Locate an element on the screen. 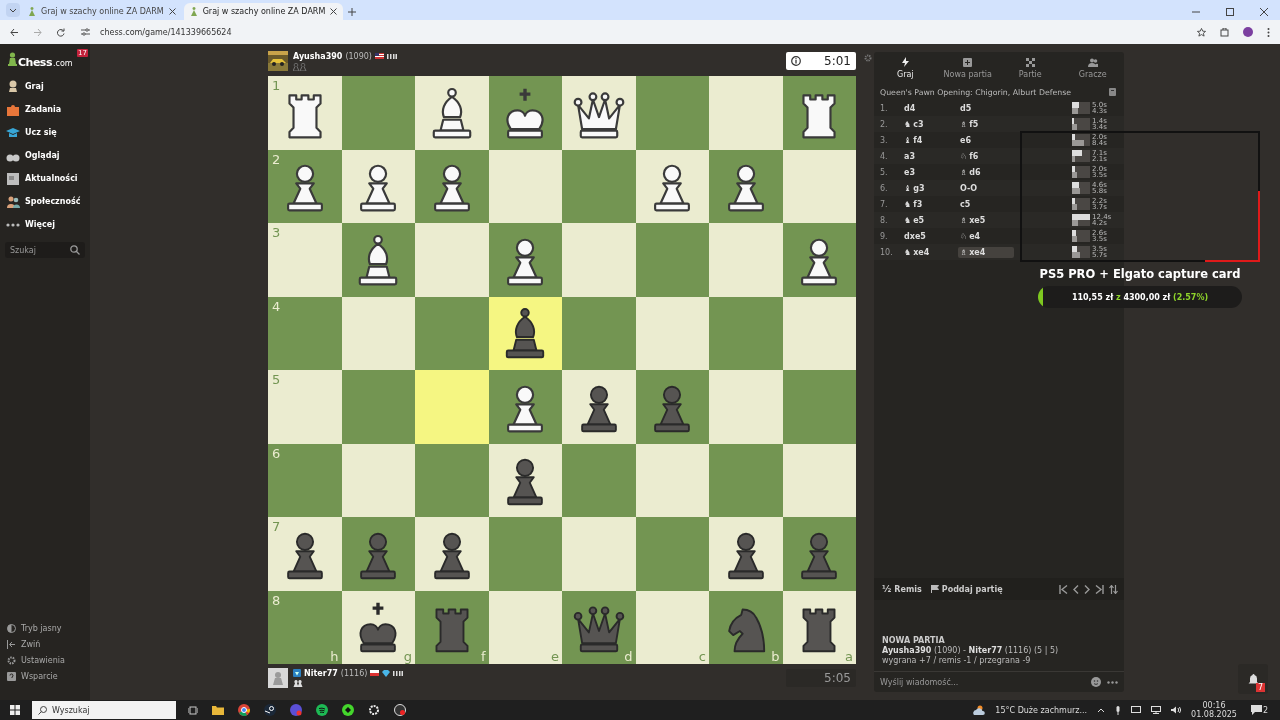 The height and width of the screenshot is (720, 1280). panel-tab: Gracze is located at coordinates (1092, 68).